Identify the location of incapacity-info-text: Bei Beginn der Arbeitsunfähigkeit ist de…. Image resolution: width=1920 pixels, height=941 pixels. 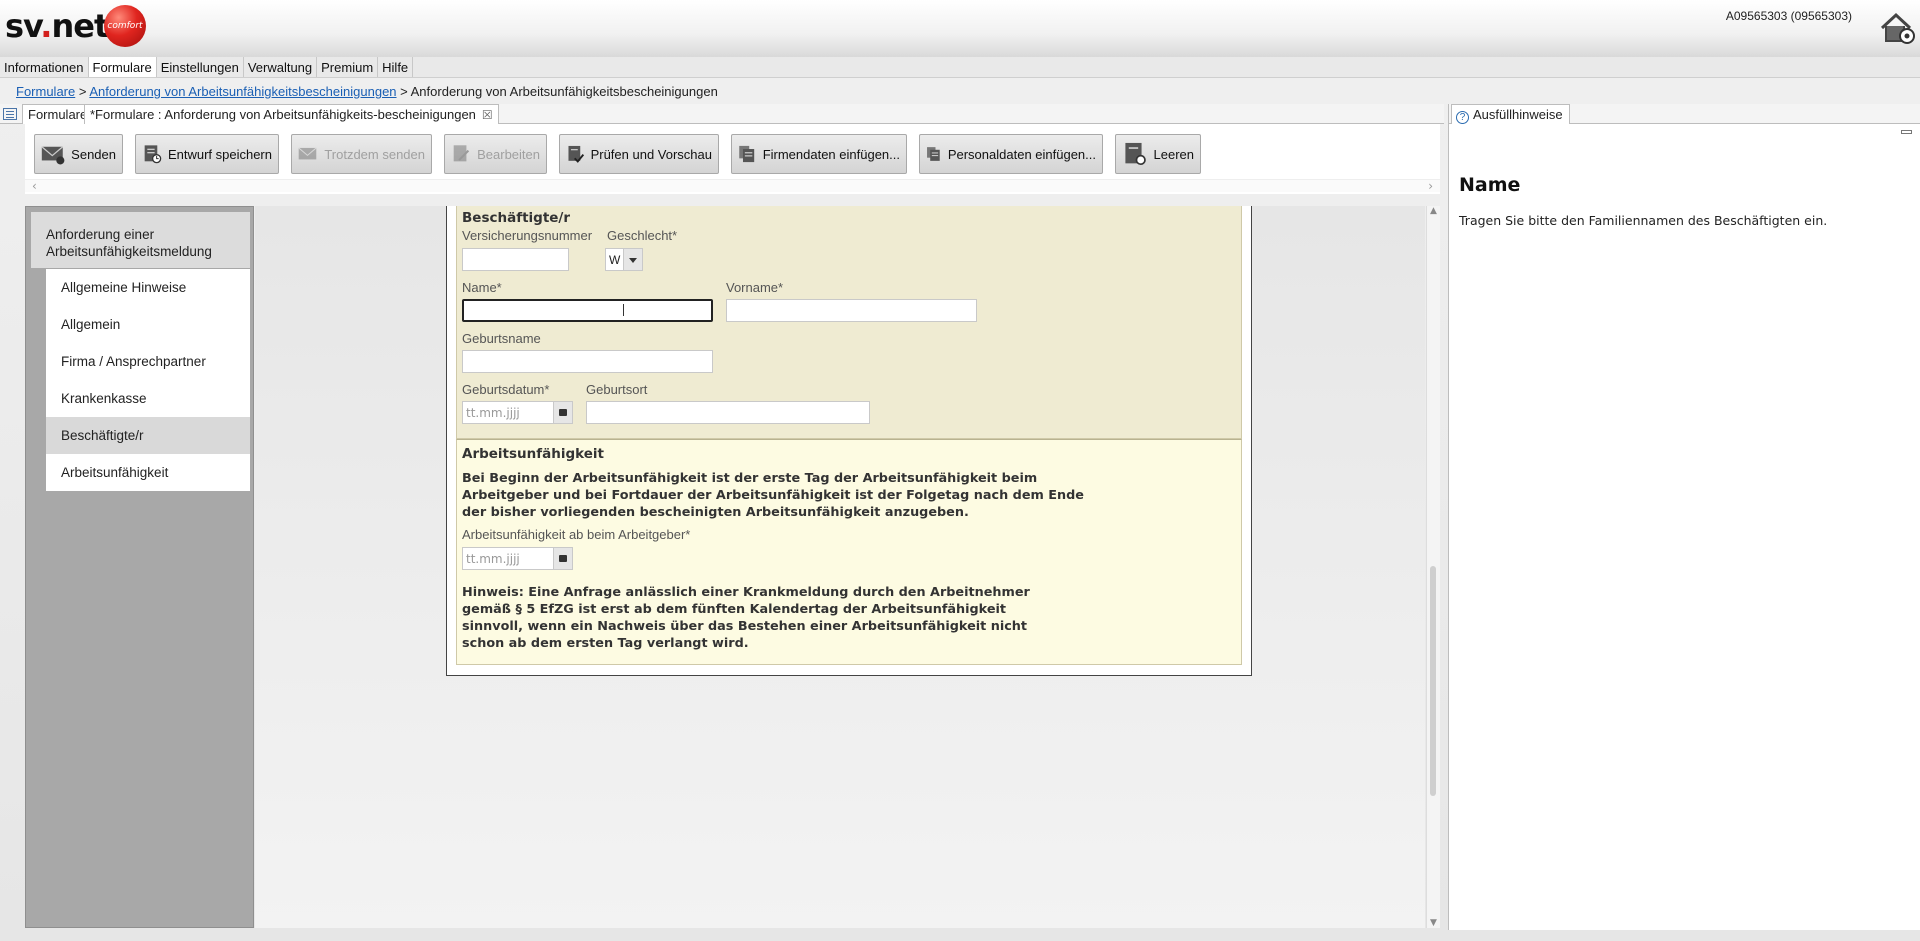
(773, 495).